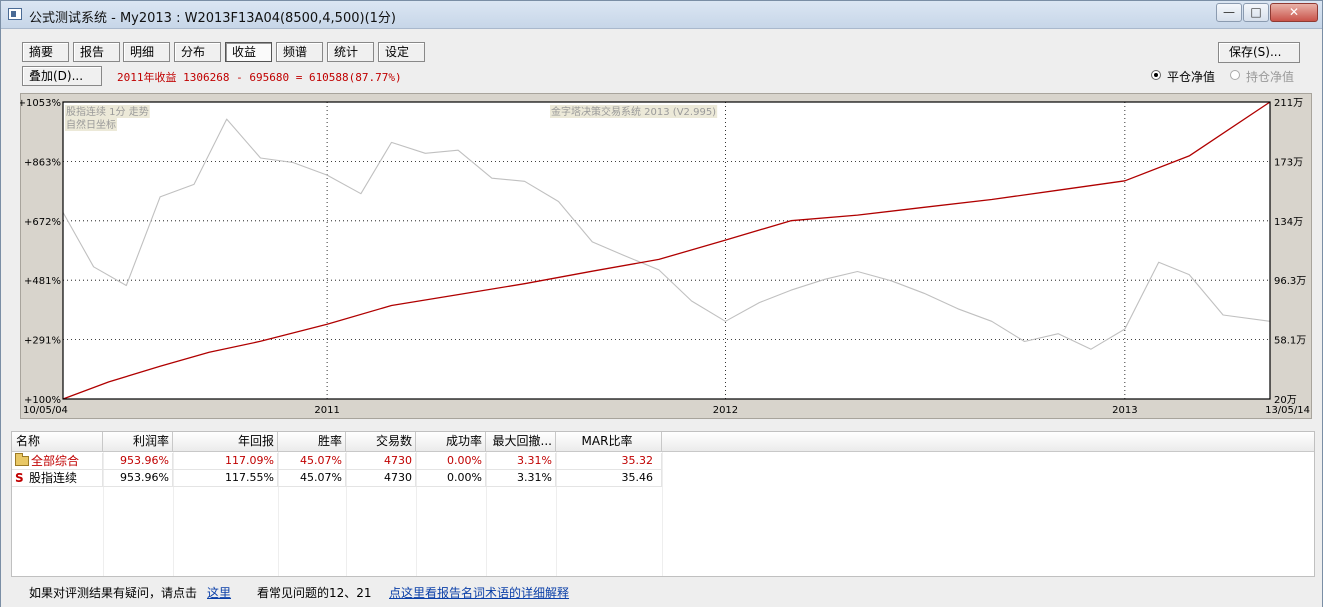 Image resolution: width=1323 pixels, height=607 pixels. Describe the element at coordinates (326, 410) in the screenshot. I see `x-axis-tick-label: 2011` at that location.